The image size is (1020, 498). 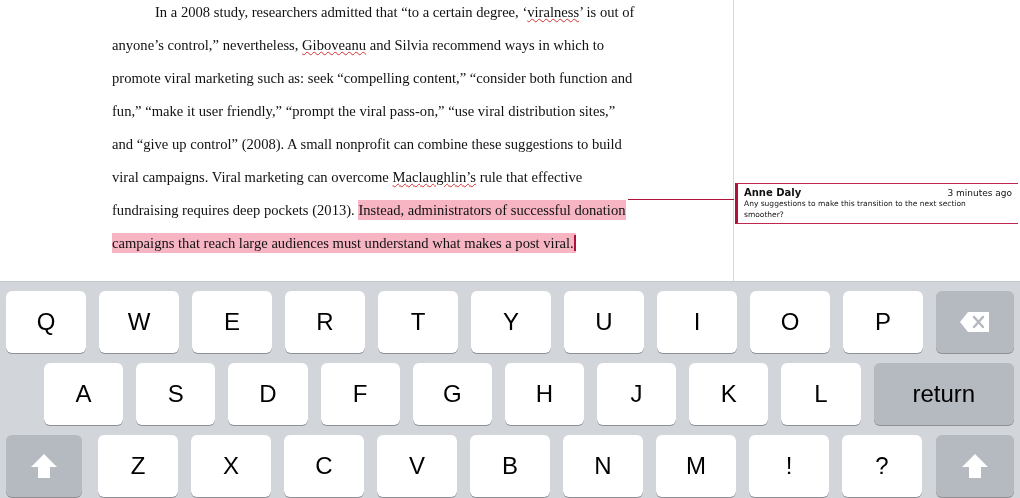 I want to click on letter-key: D, so click(x=268, y=394).